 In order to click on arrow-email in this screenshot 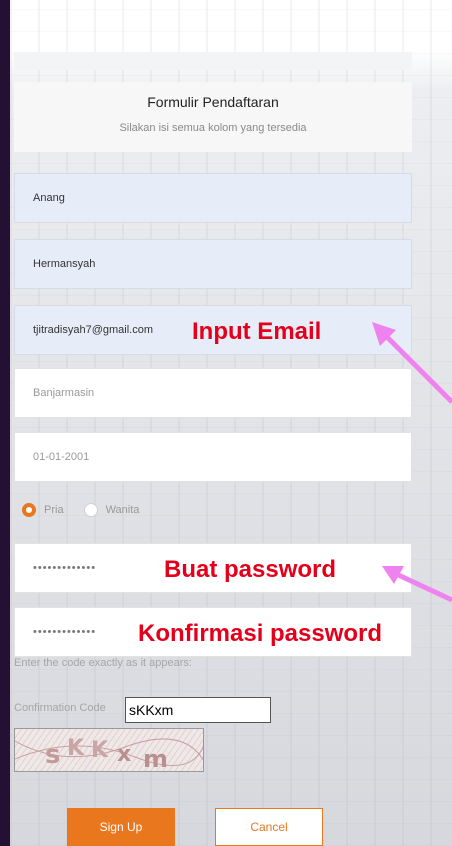, I will do `click(416, 367)`.